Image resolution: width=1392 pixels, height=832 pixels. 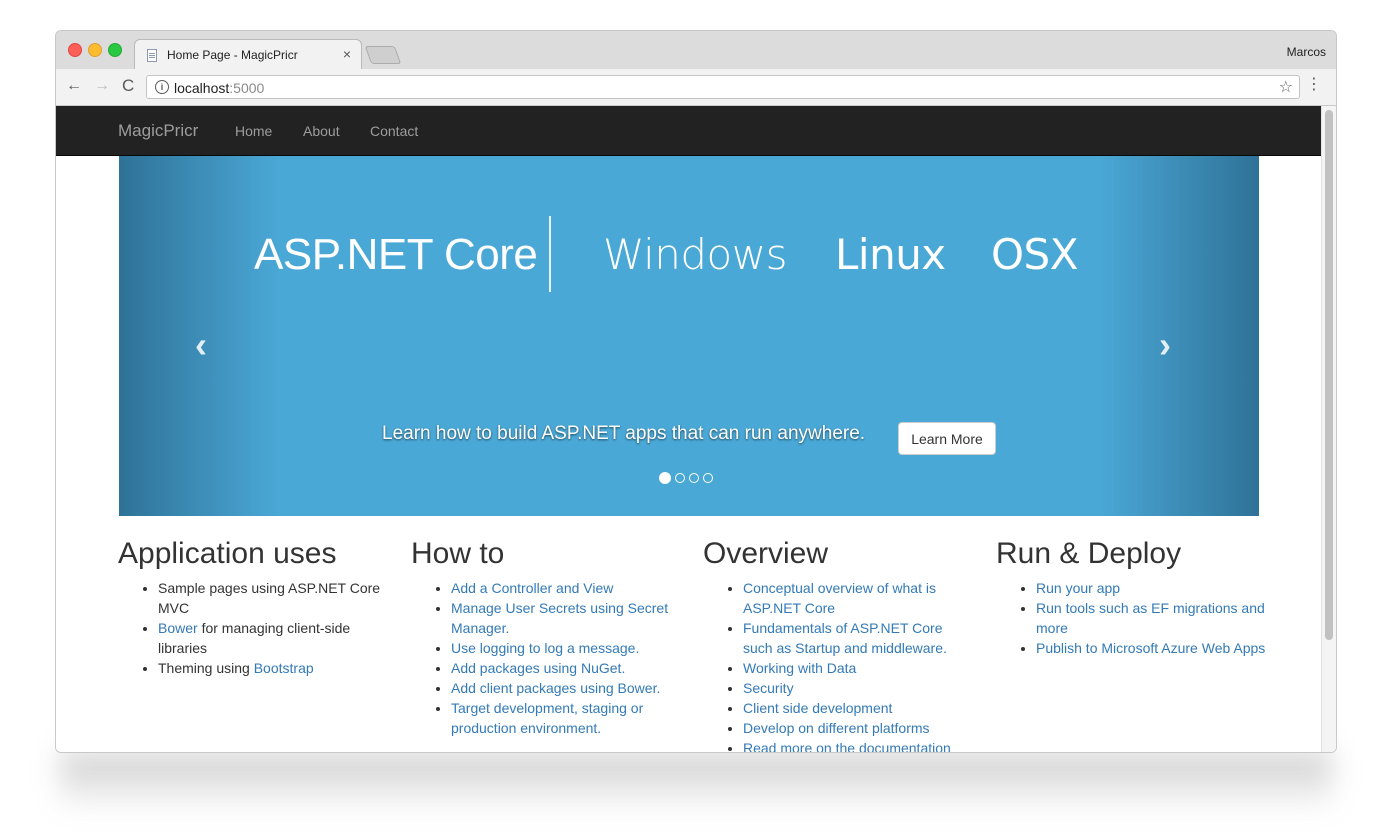 I want to click on list-item: Publish to Microsoft Azure Web Apps, so click(x=1151, y=648).